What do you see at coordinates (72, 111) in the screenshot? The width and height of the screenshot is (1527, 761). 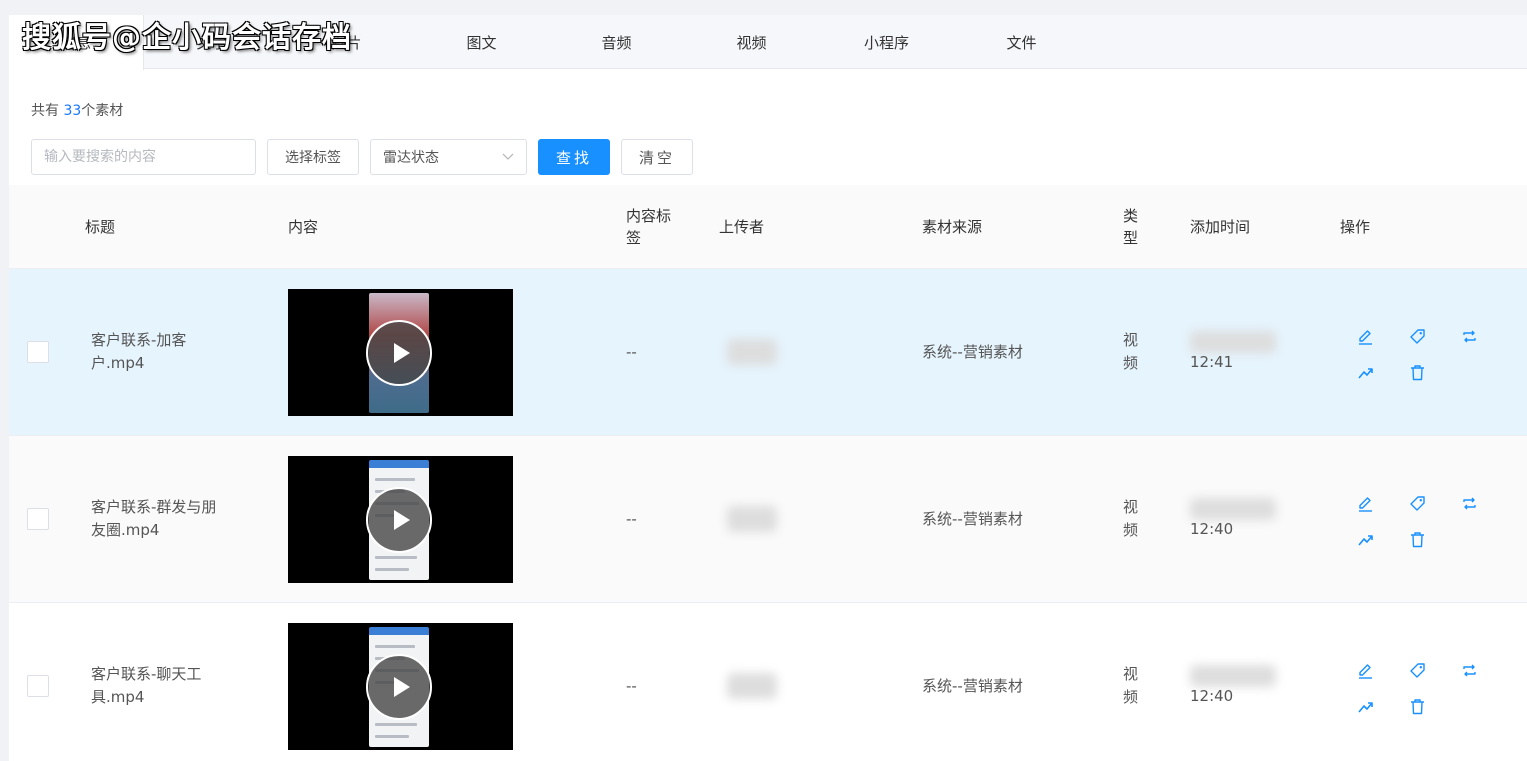 I see `count-number: 33` at bounding box center [72, 111].